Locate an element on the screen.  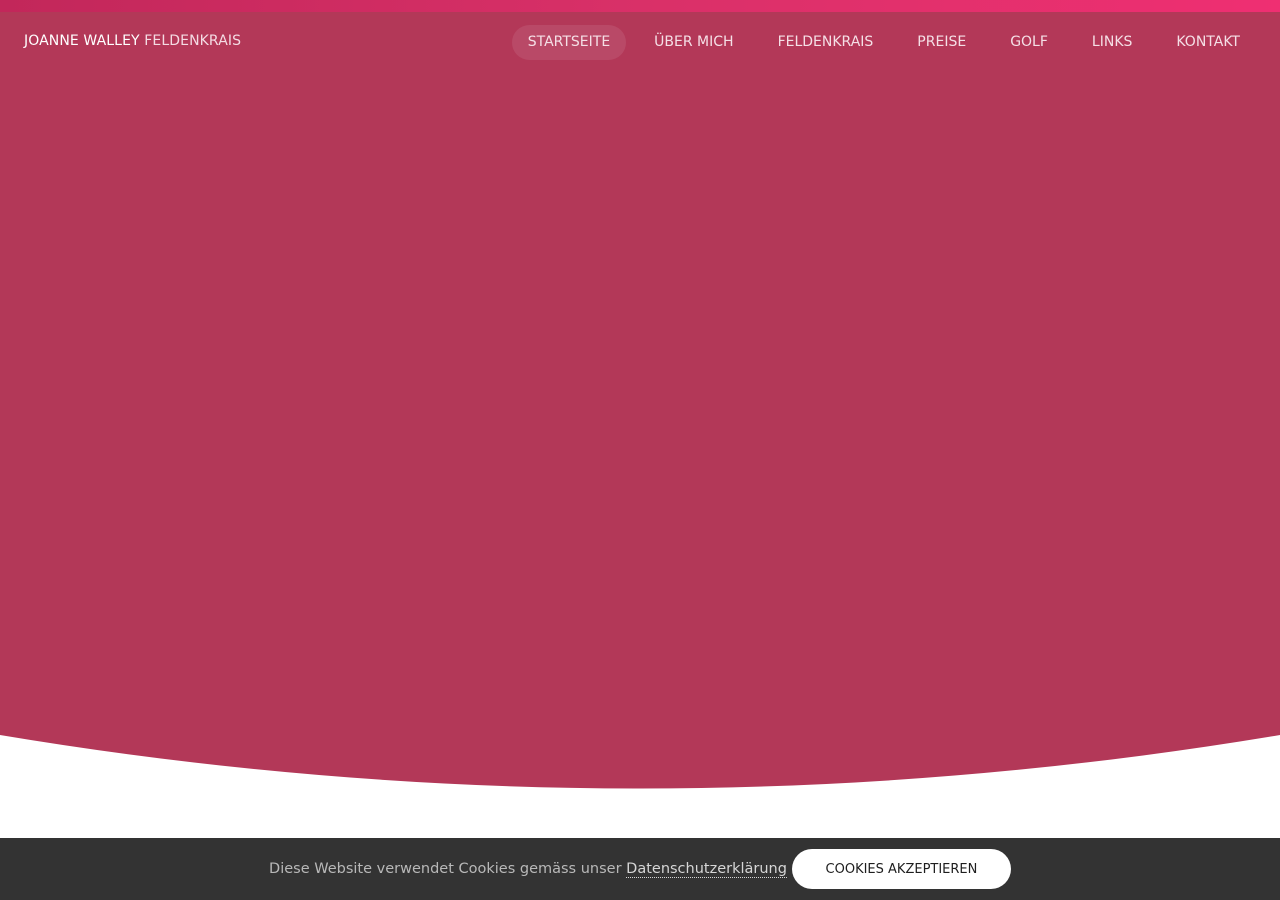
brand-suffix: FELDENKRAIS is located at coordinates (193, 41).